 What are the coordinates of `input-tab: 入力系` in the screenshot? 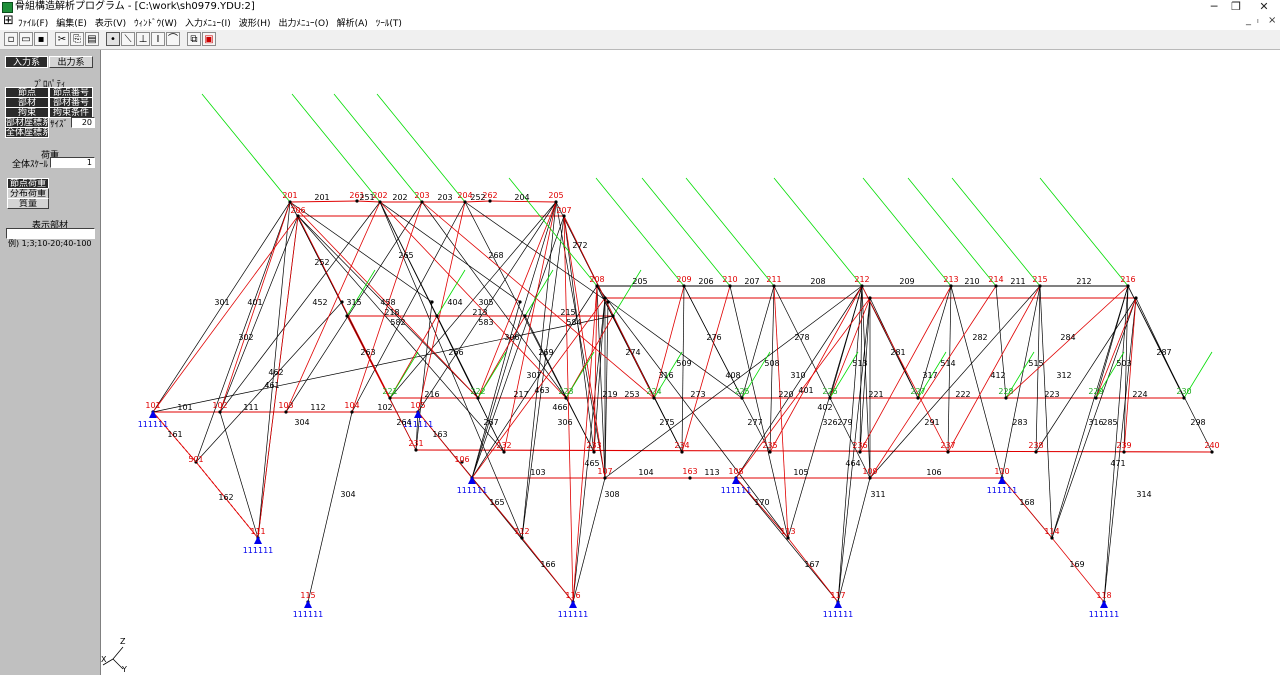 It's located at (26, 62).